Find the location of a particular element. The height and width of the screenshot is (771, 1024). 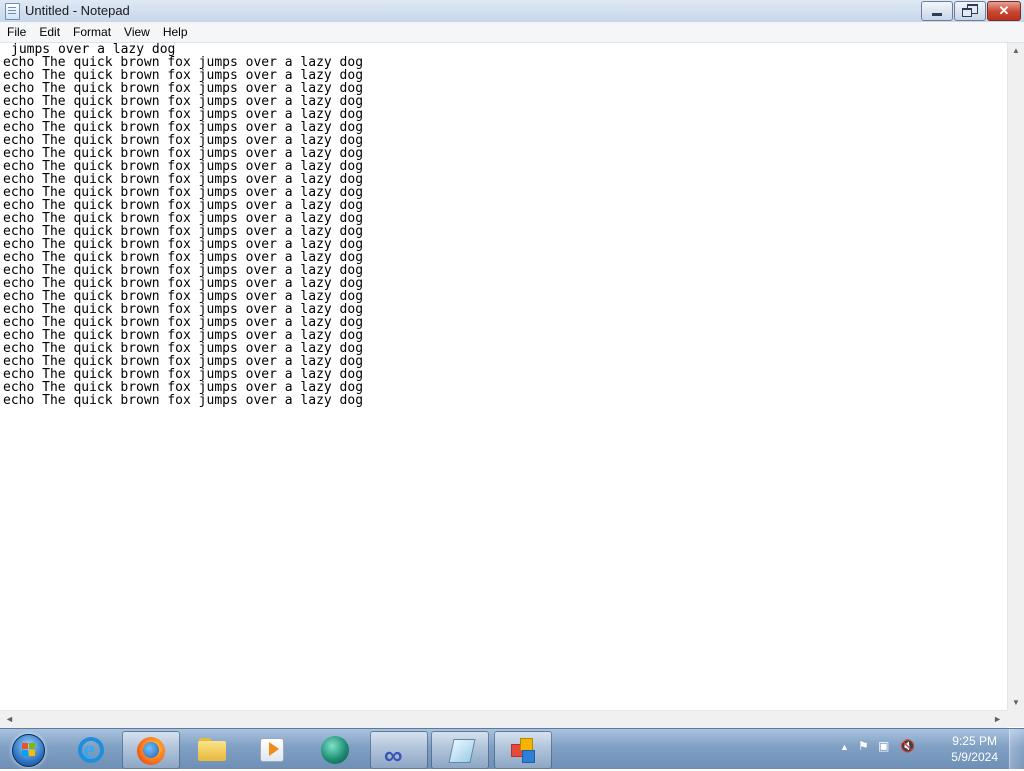

taskbar-notepad is located at coordinates (460, 750).